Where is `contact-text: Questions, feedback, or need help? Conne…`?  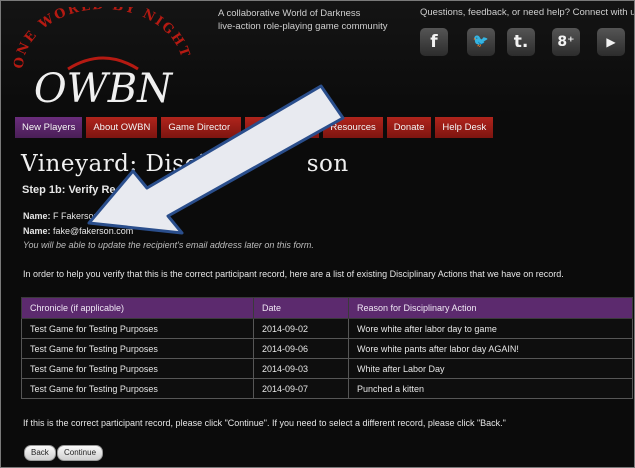
contact-text: Questions, feedback, or need help? Conne… is located at coordinates (527, 12).